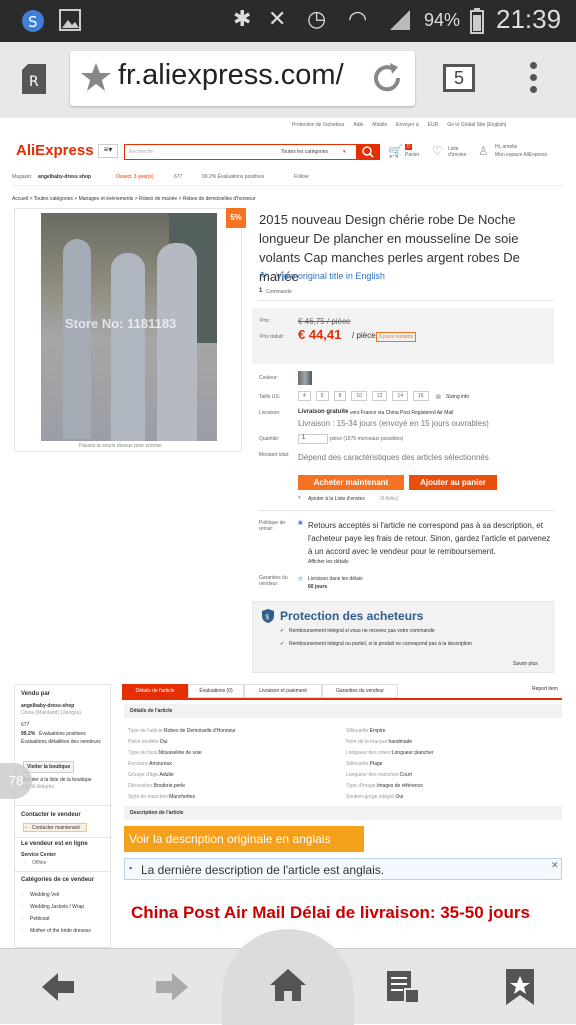  Describe the element at coordinates (412, 155) in the screenshot. I see `cart-label: Panier` at that location.